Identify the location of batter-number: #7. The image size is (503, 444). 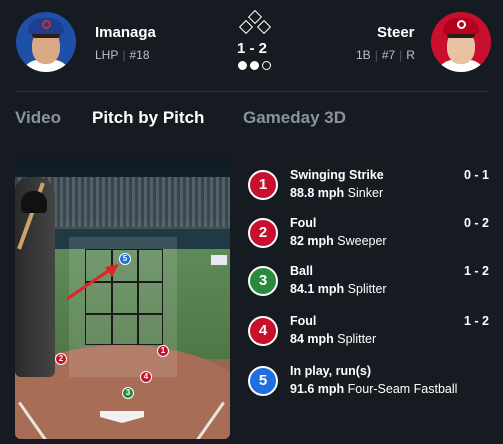
(388, 55).